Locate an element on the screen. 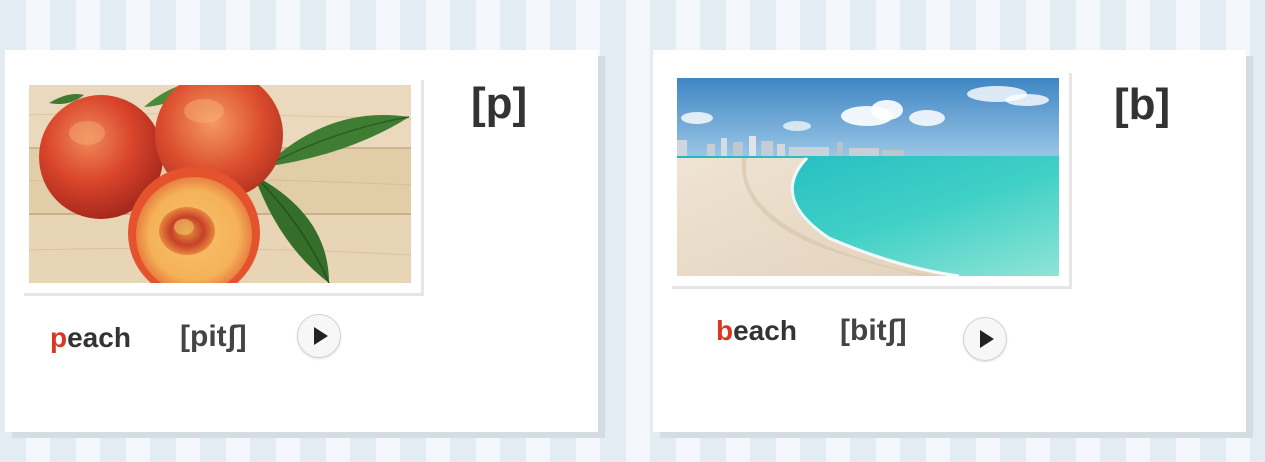 The image size is (1265, 462). beach-photo is located at coordinates (868, 177).